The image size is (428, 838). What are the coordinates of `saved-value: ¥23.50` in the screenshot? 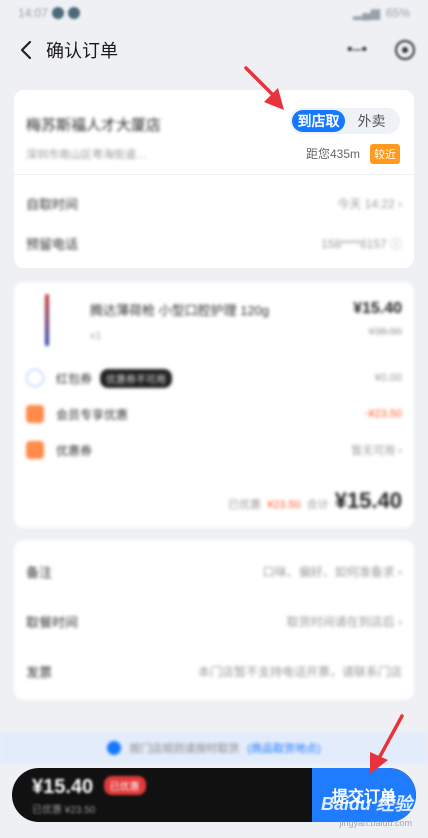 It's located at (284, 505).